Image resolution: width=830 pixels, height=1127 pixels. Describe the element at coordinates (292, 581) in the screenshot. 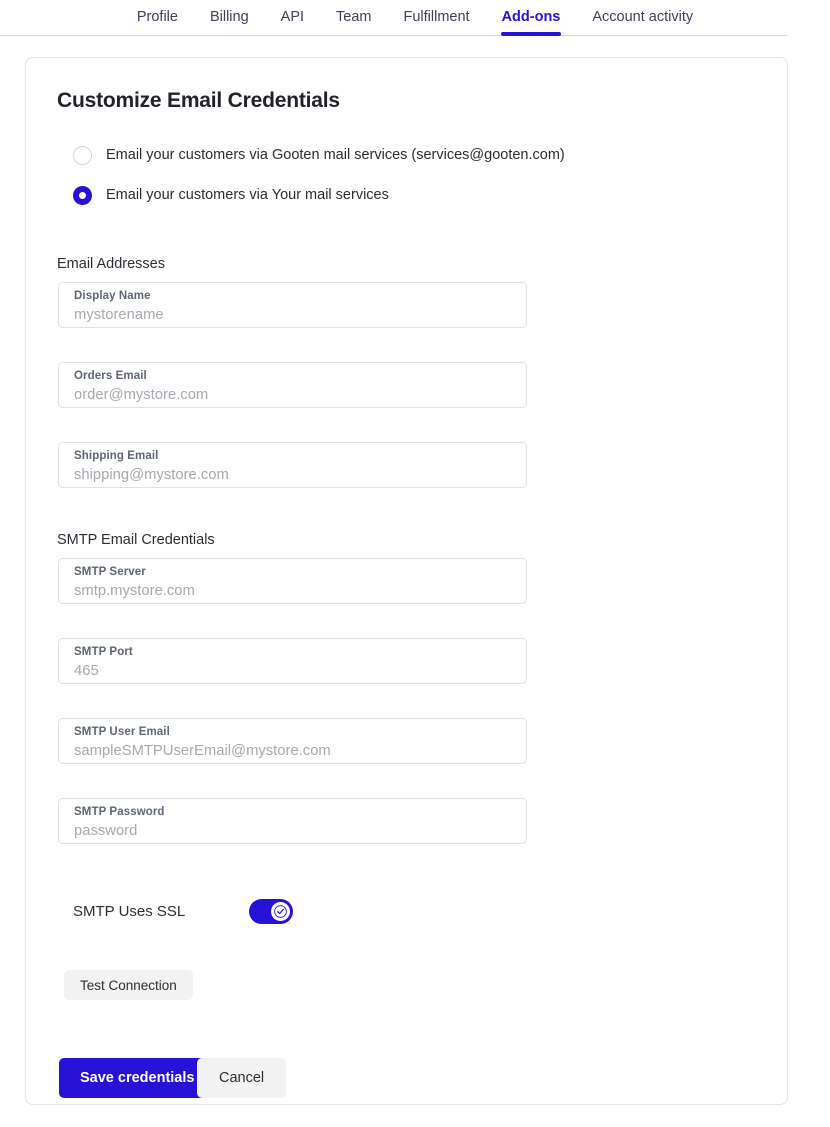

I see `field-smtp-server: SMTP Server smtp.mystore.com` at that location.